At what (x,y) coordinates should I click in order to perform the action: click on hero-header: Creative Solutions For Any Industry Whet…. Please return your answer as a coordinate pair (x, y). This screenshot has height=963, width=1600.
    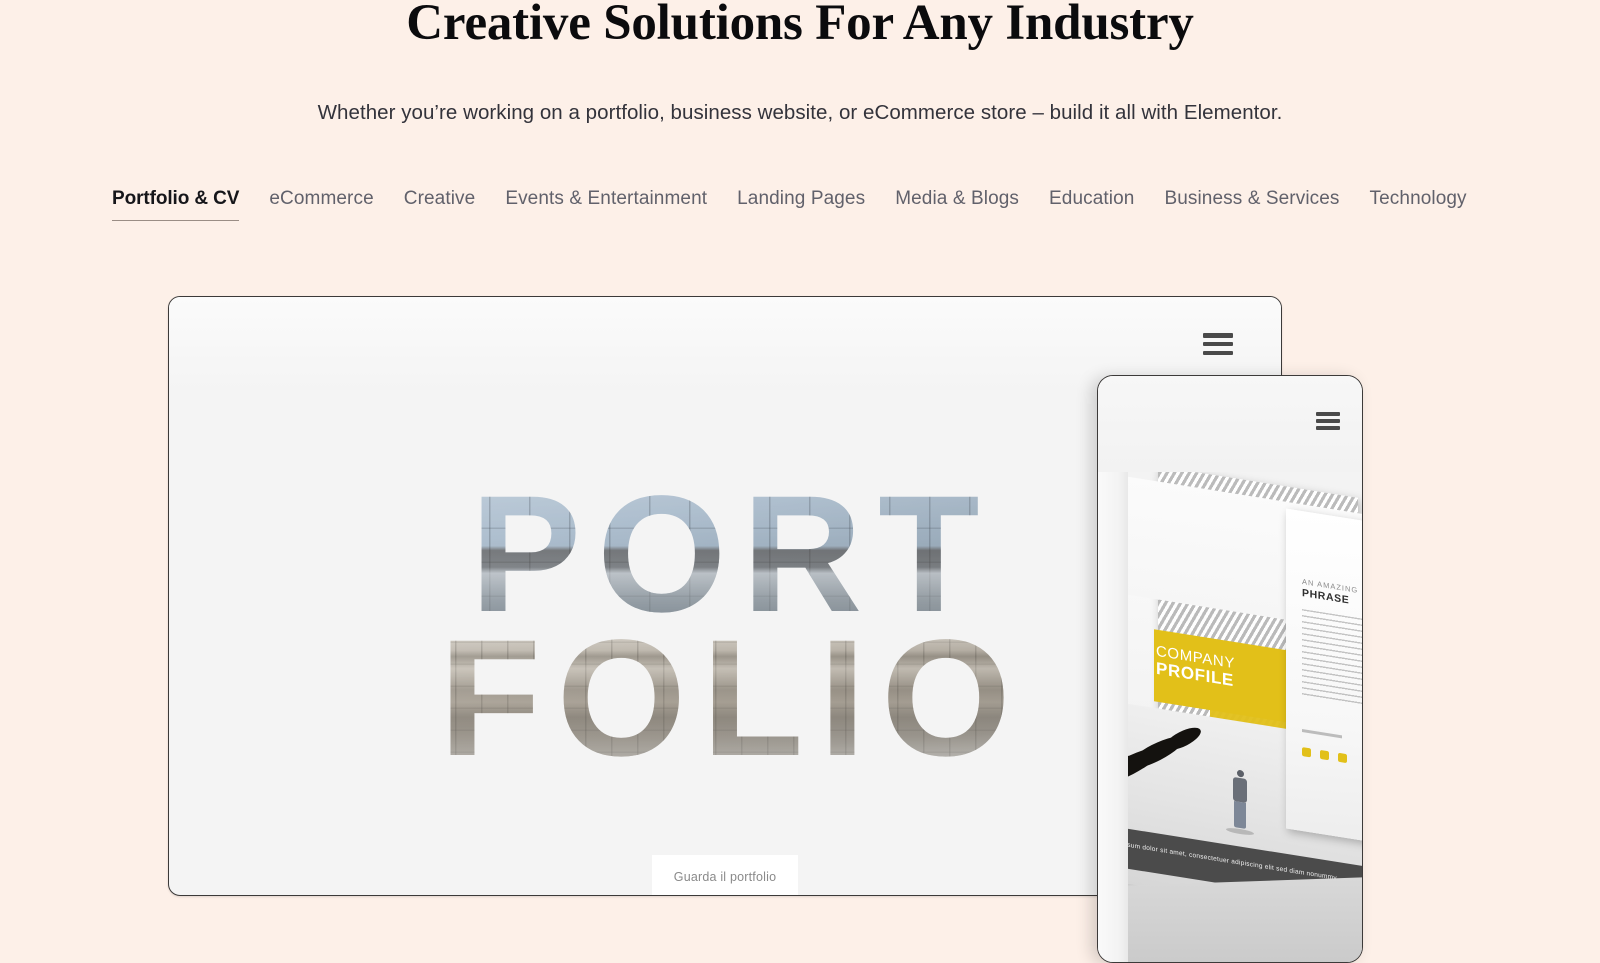
    Looking at the image, I should click on (800, 64).